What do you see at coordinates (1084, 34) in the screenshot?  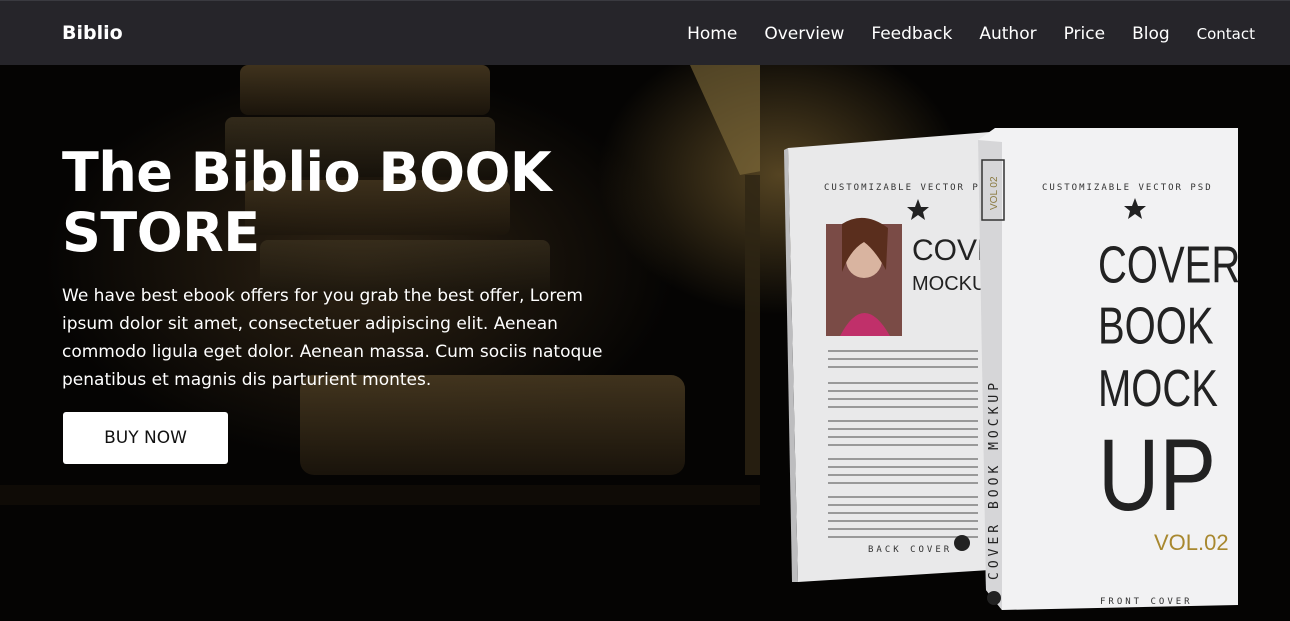 I see `nav-link-price: Price` at bounding box center [1084, 34].